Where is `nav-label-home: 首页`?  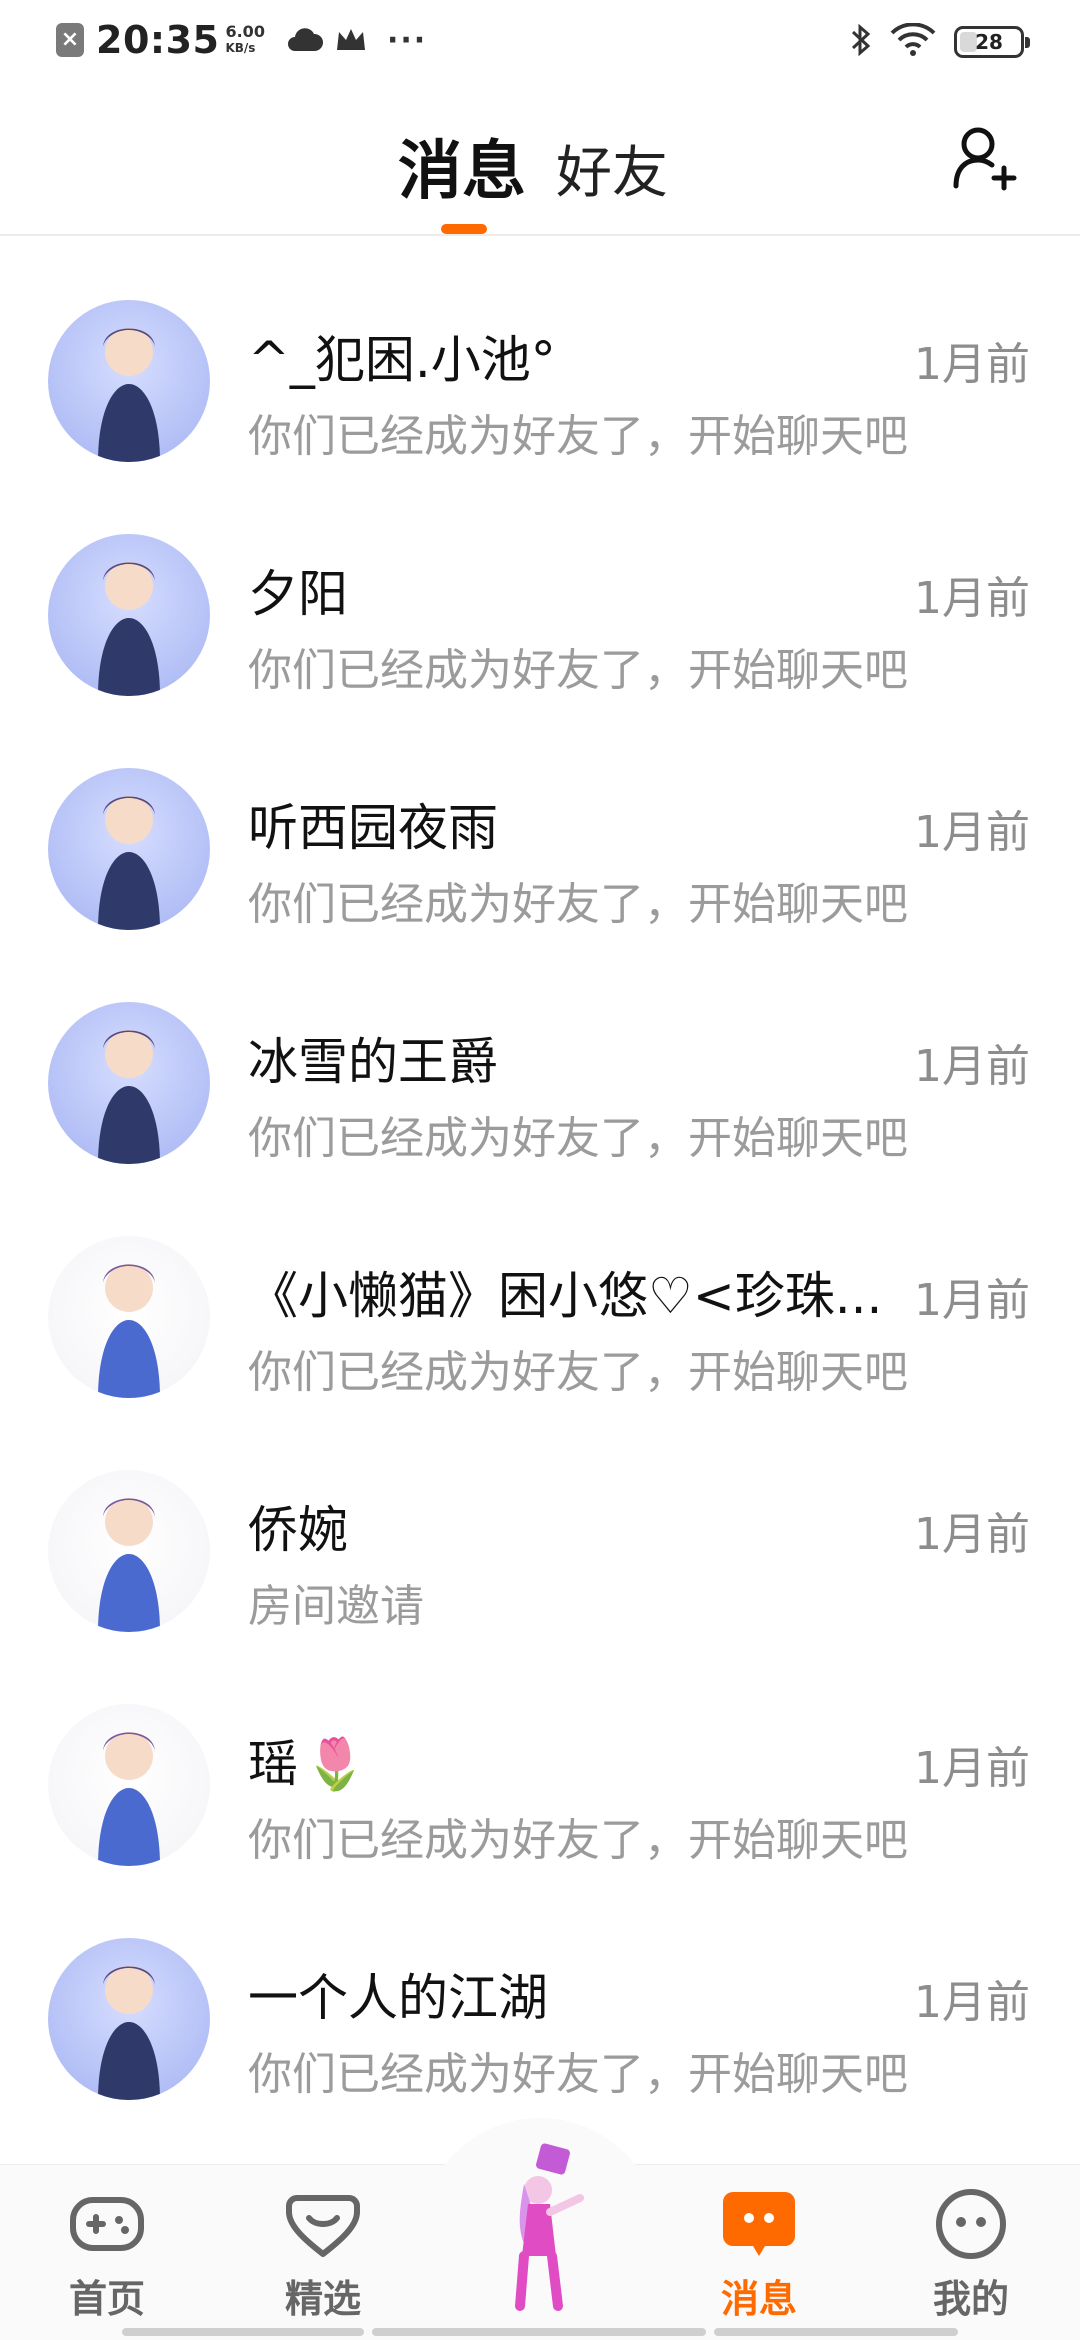
nav-label-home: 首页 is located at coordinates (106, 2299).